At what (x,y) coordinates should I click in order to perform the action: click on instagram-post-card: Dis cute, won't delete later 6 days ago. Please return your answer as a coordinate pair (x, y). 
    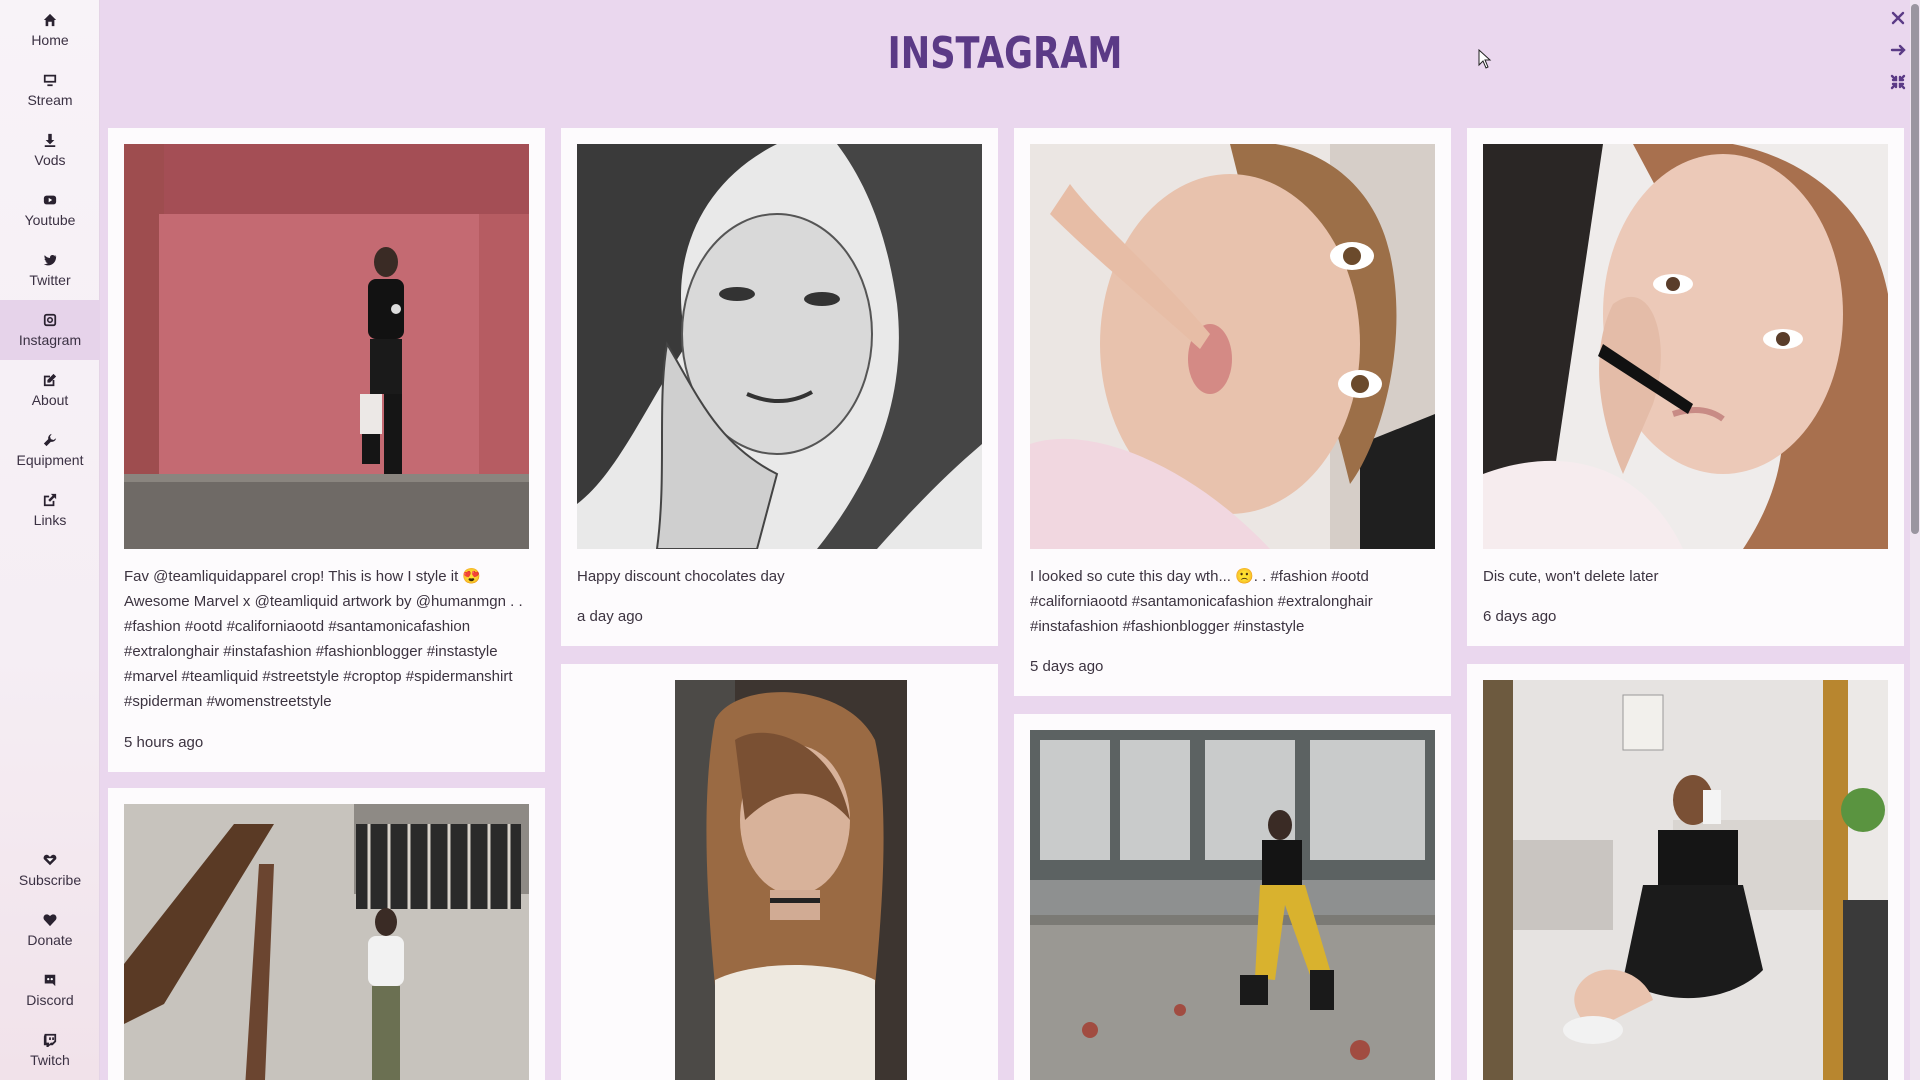
    Looking at the image, I should click on (1685, 387).